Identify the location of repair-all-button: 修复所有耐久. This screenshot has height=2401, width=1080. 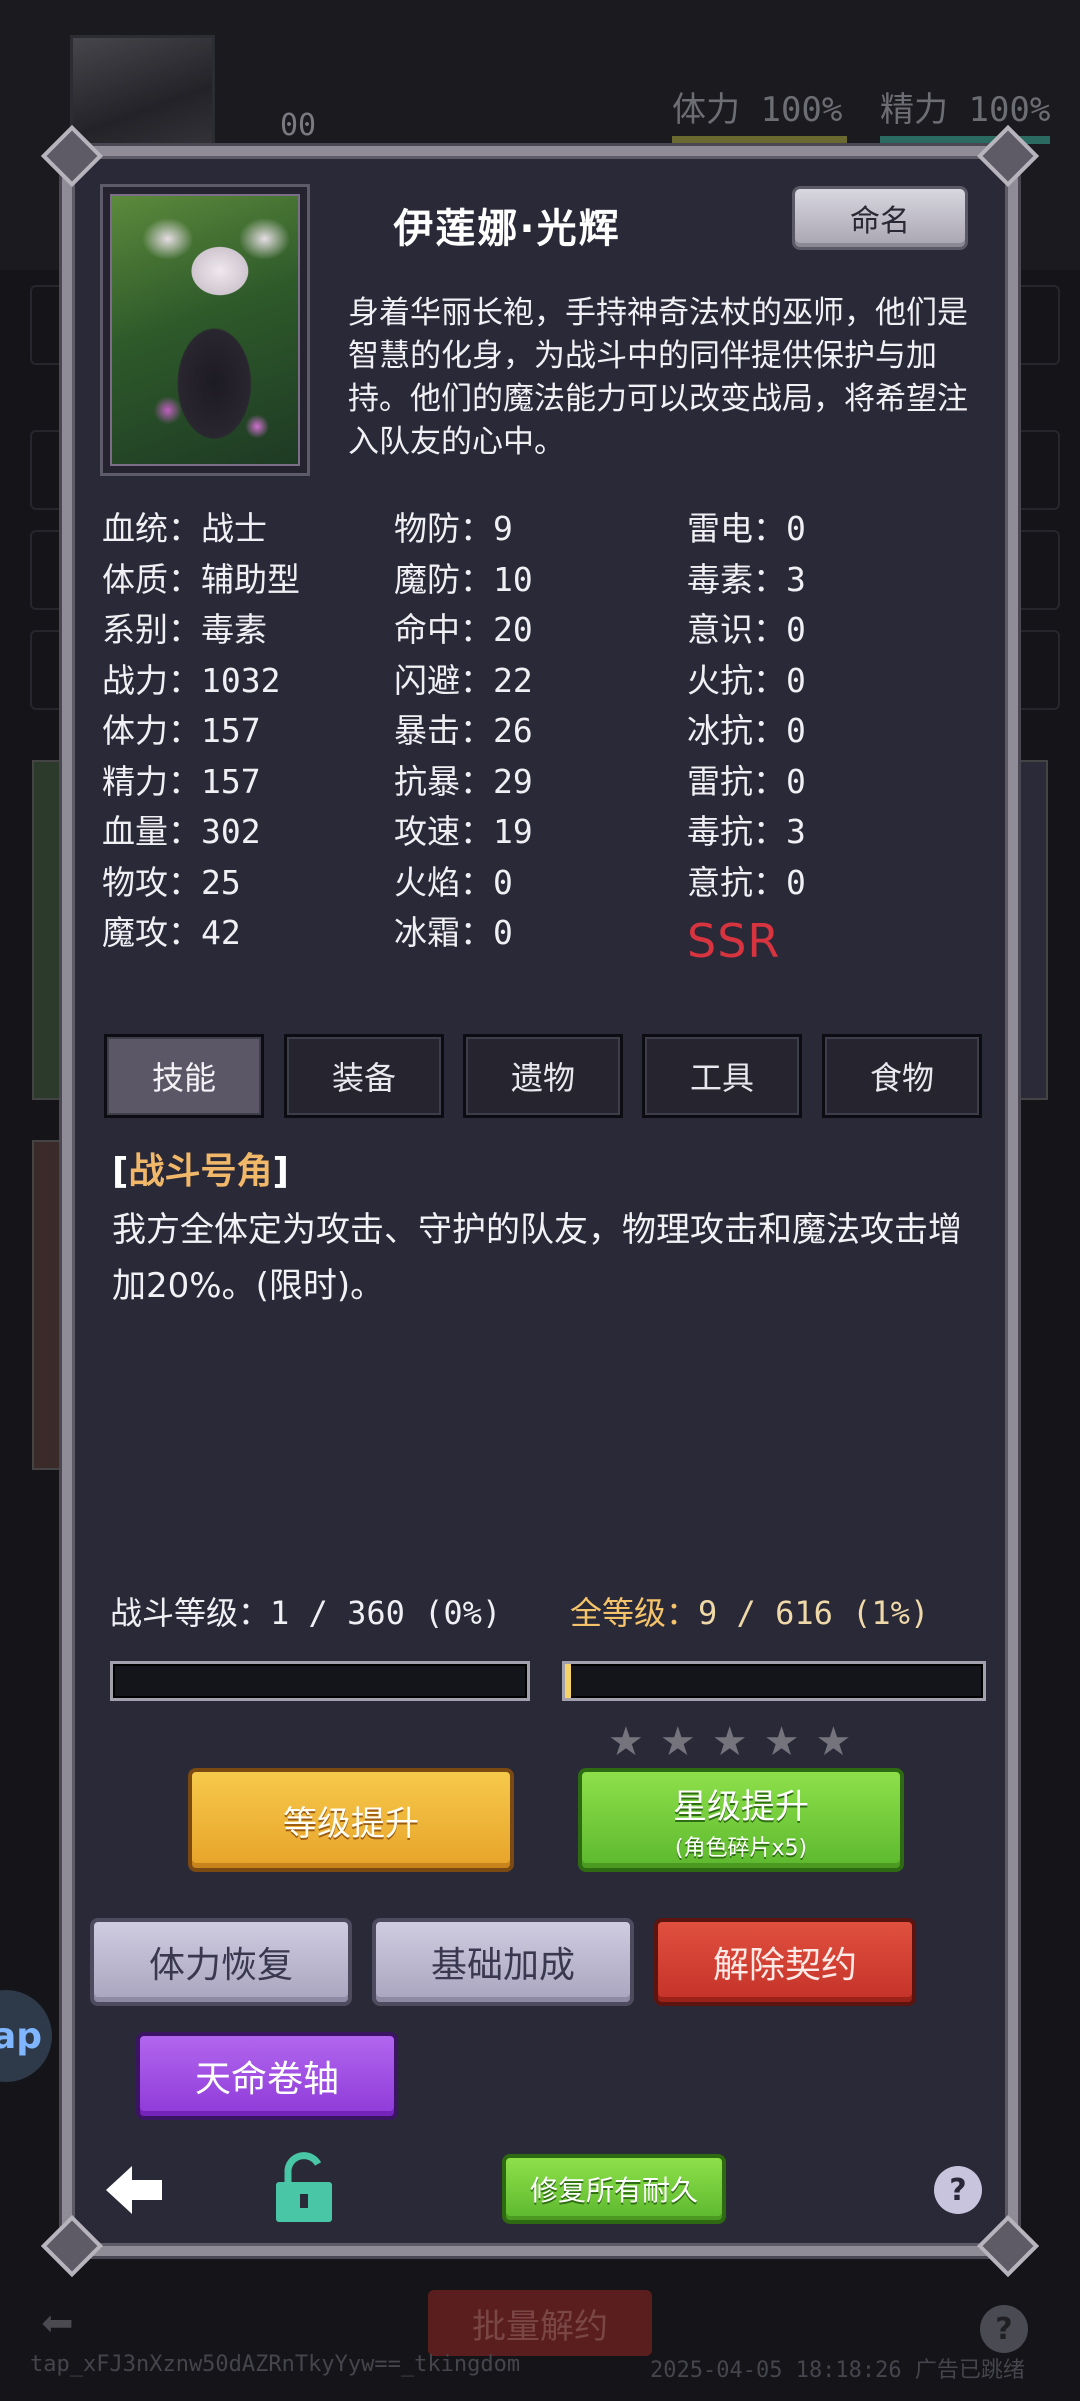
(614, 2189).